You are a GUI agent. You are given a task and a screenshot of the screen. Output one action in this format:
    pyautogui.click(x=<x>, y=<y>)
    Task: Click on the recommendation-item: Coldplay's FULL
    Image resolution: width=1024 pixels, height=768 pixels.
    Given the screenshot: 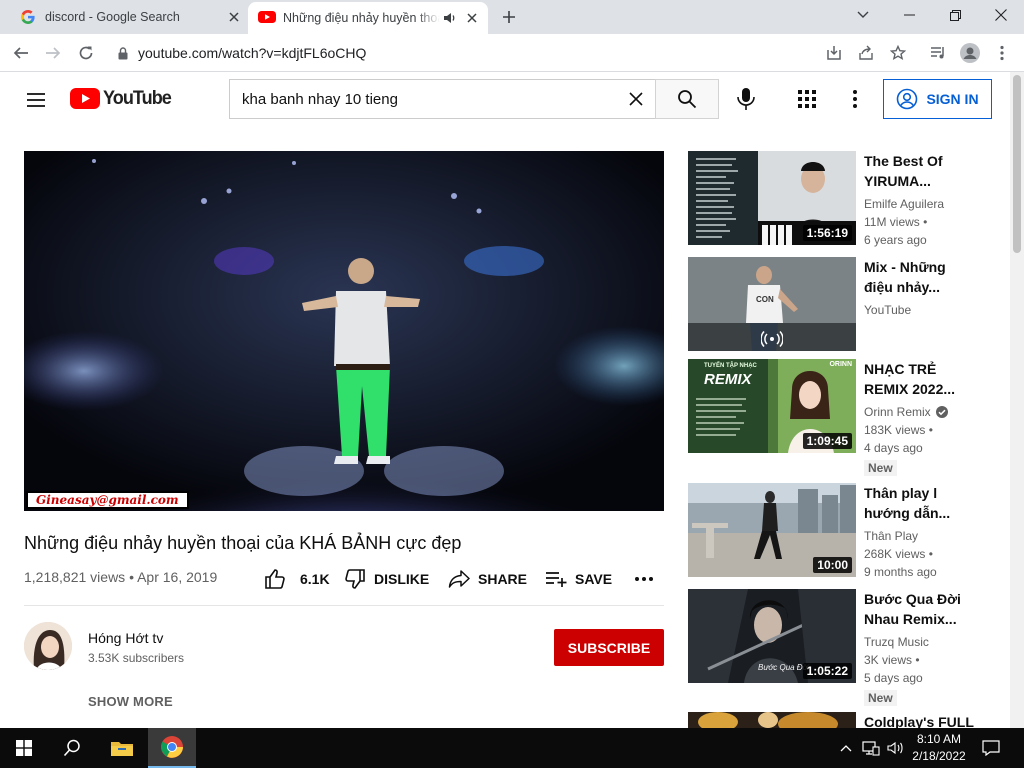 What is the action you would take?
    pyautogui.click(x=838, y=720)
    